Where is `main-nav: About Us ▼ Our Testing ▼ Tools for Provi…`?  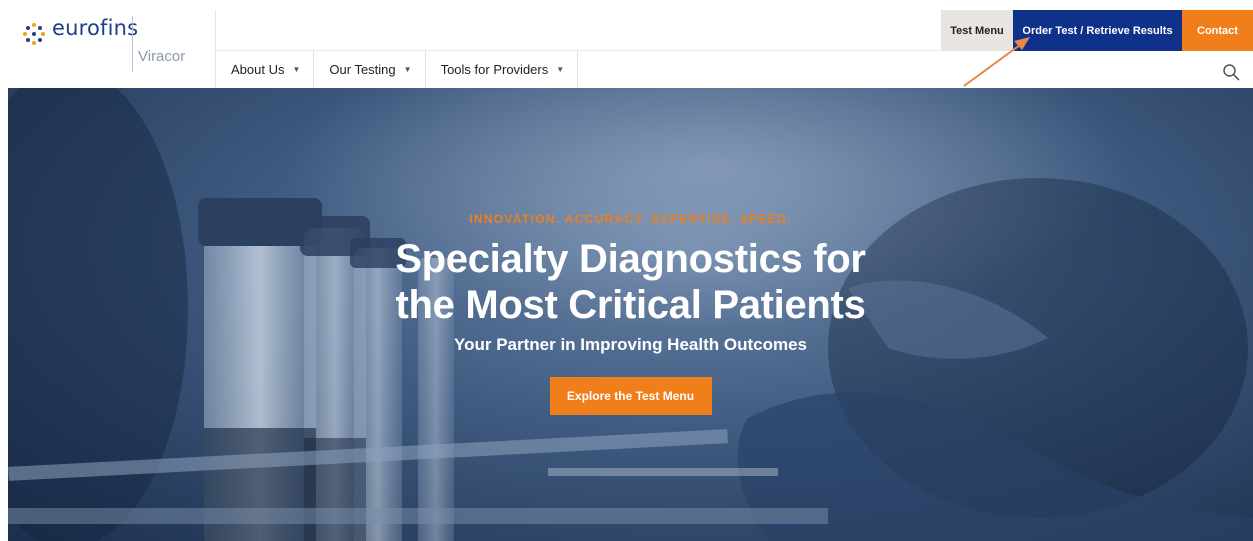 main-nav: About Us ▼ Our Testing ▼ Tools for Provi… is located at coordinates (397, 69).